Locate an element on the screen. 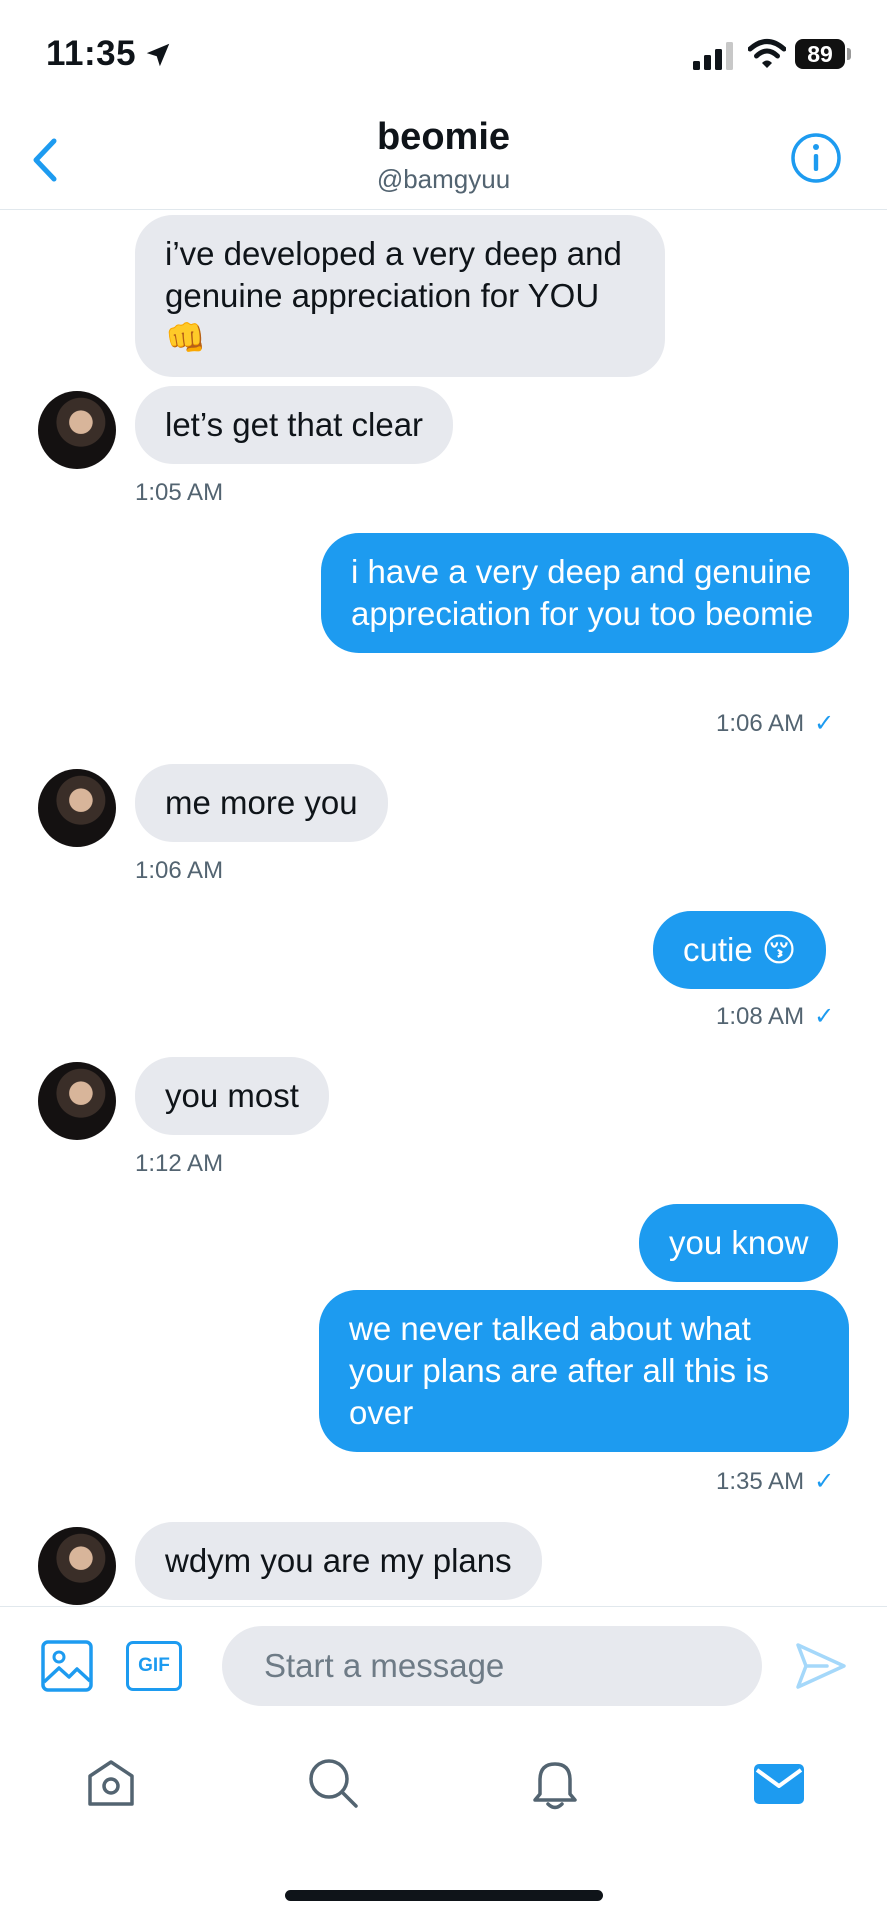 The width and height of the screenshot is (887, 1920). location-arrow-icon is located at coordinates (158, 55).